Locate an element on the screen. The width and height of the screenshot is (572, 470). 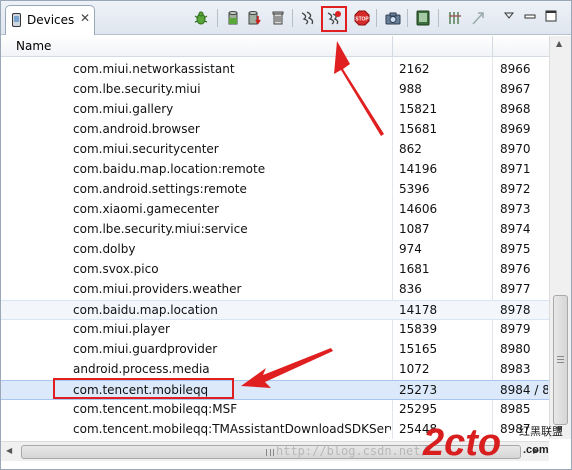
pid-cell: 14178 is located at coordinates (418, 310).